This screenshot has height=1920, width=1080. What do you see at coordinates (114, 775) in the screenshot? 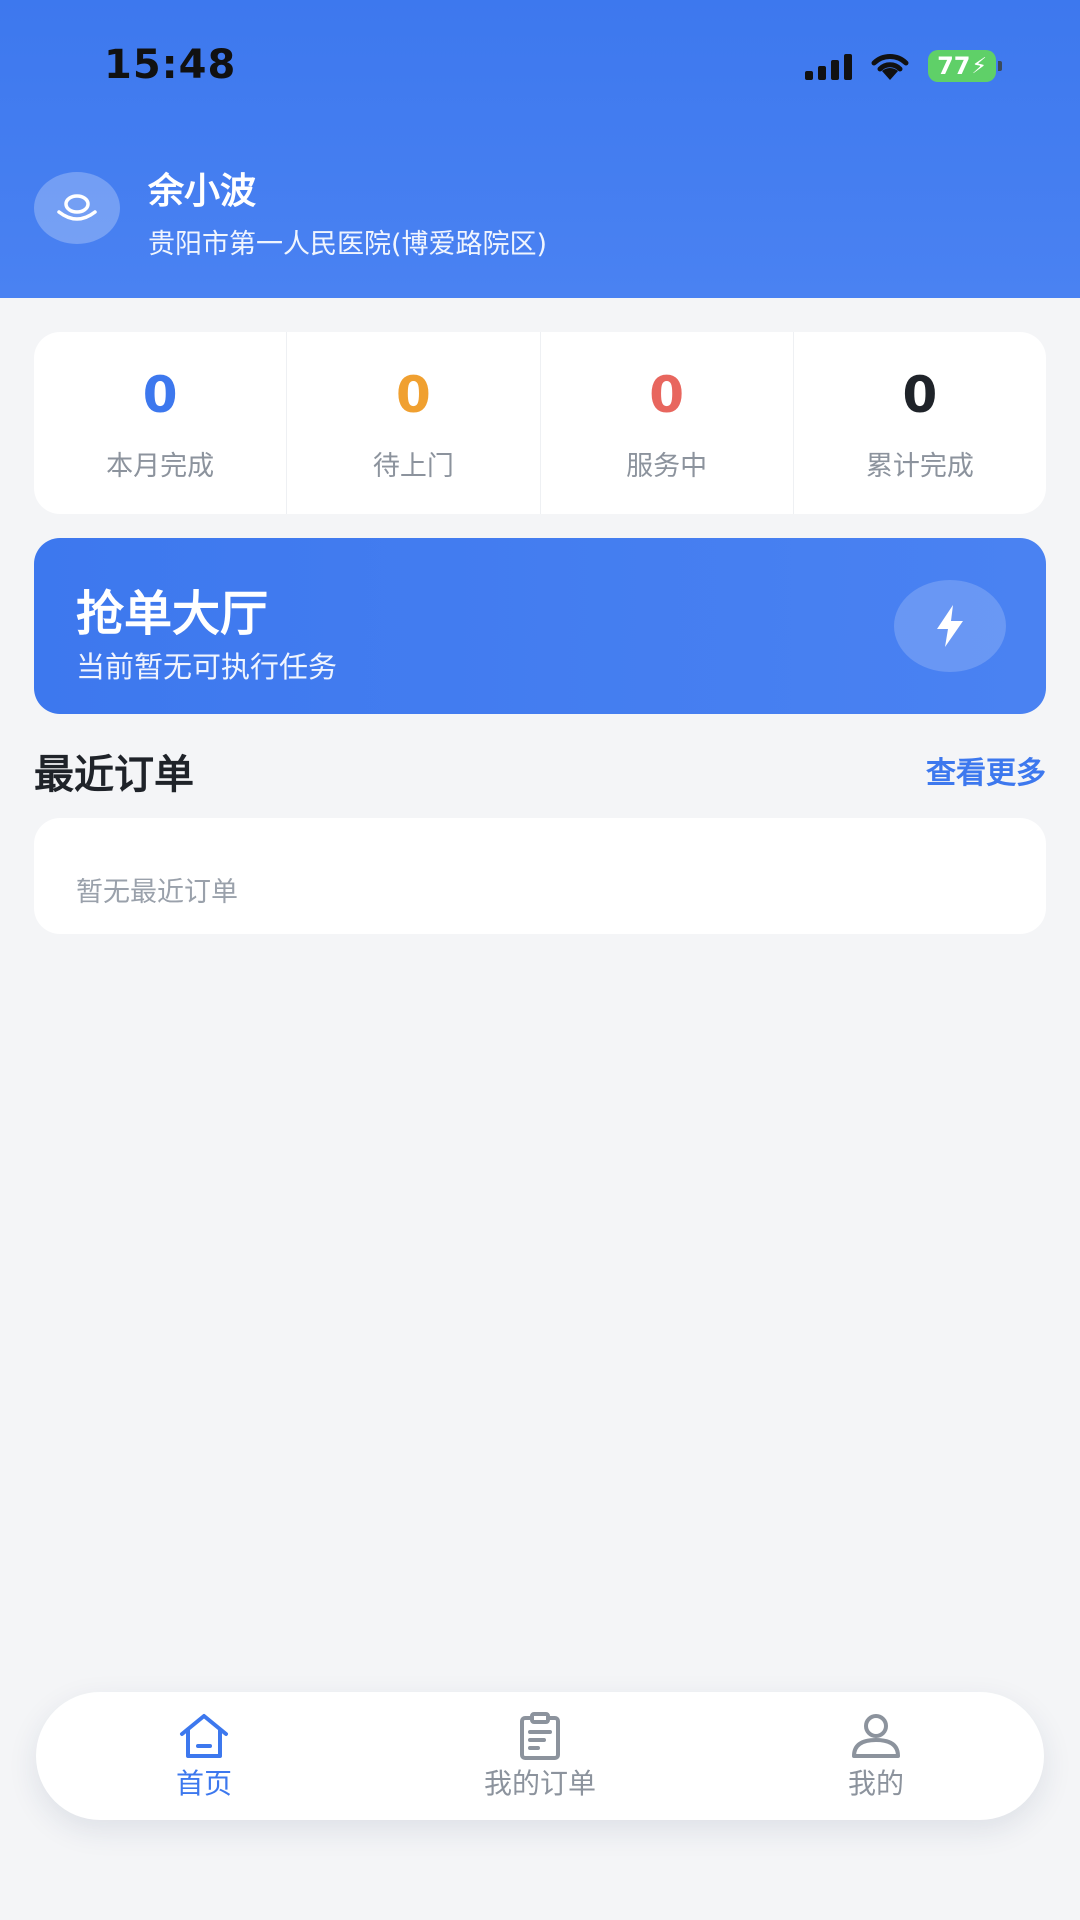
I see `recent-orders-title: 最近订单` at bounding box center [114, 775].